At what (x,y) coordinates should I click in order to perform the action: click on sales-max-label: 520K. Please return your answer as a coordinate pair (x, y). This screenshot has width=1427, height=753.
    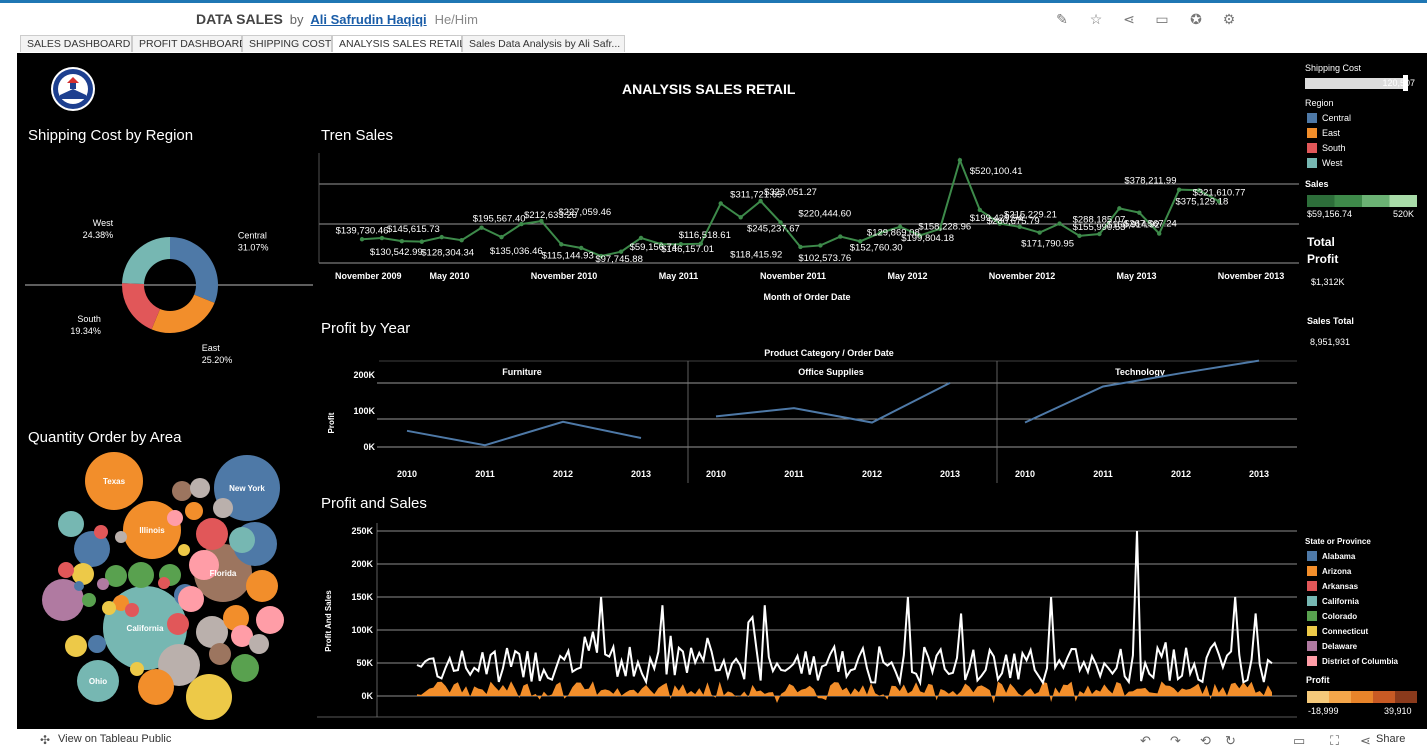
    Looking at the image, I should click on (1404, 214).